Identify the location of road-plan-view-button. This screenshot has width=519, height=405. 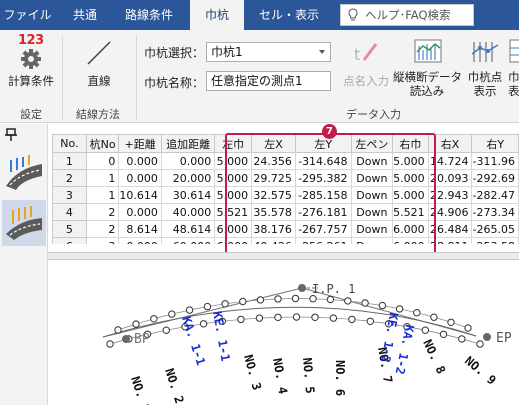
(24, 173).